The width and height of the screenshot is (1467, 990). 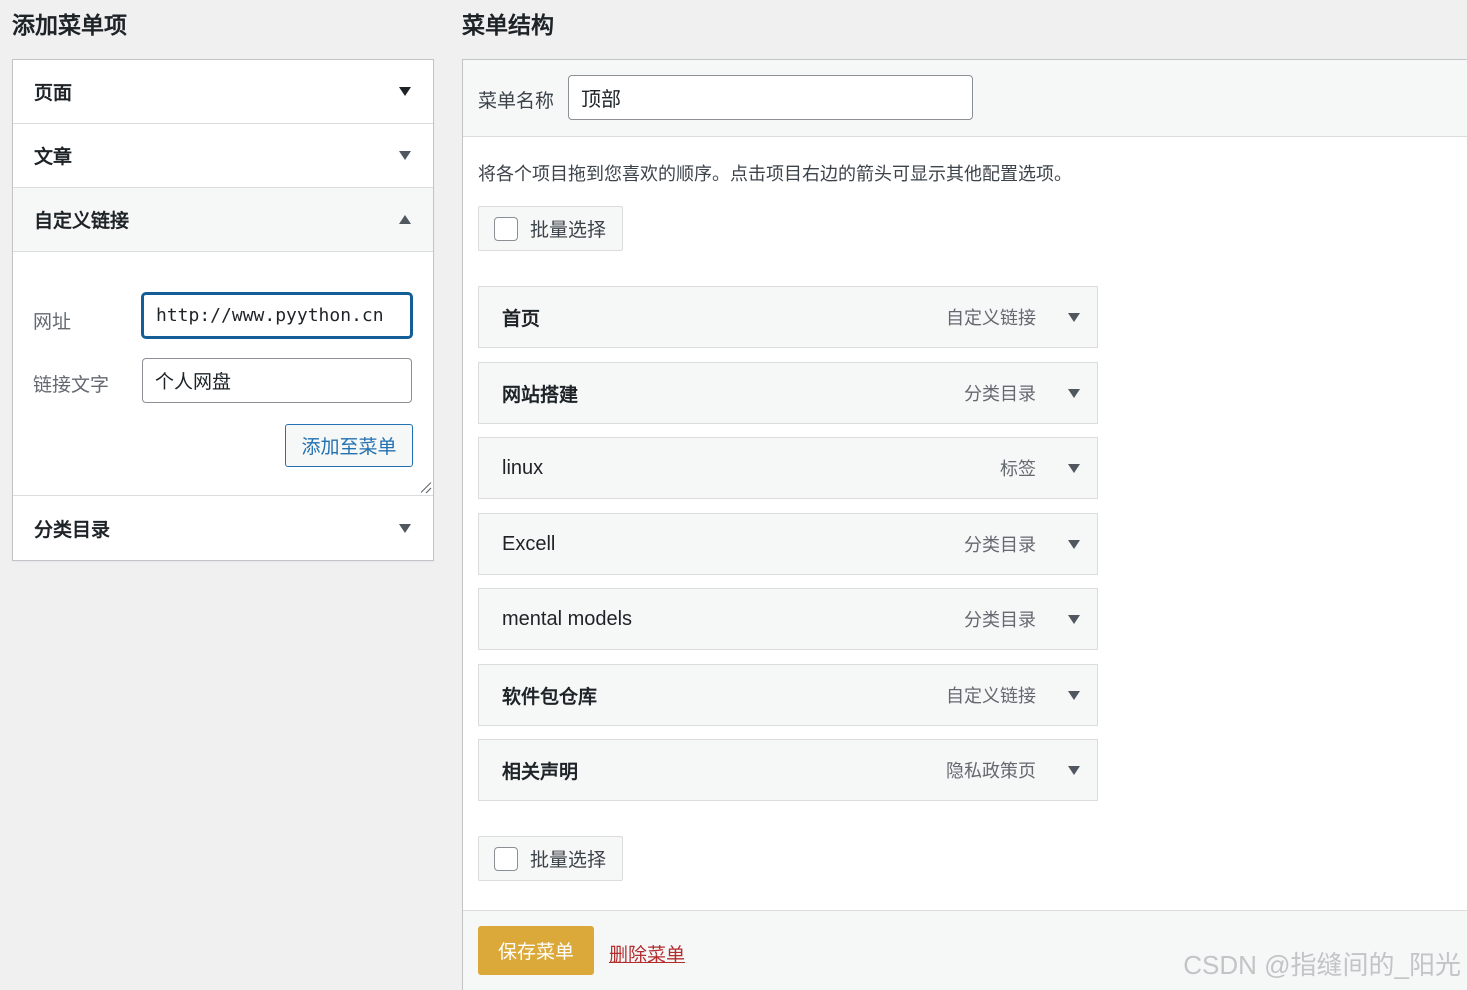 What do you see at coordinates (991, 771) in the screenshot?
I see `menu-item-type: 隐私政策页` at bounding box center [991, 771].